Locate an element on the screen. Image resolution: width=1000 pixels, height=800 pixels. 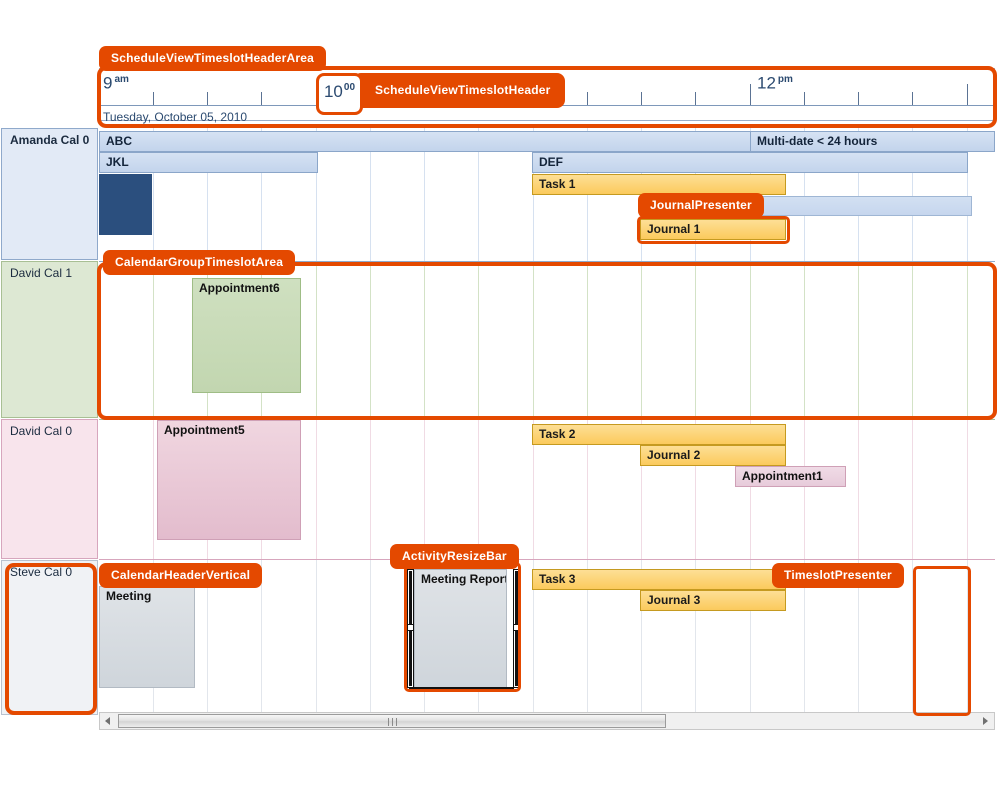
scrollbar-thumb is located at coordinates (392, 721).